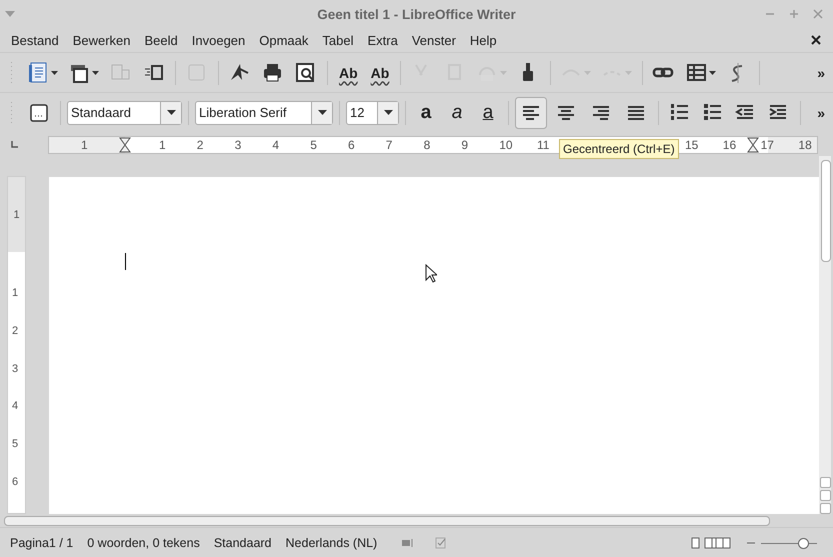 The height and width of the screenshot is (557, 833). Describe the element at coordinates (805, 145) in the screenshot. I see `ruler-number: 18` at that location.